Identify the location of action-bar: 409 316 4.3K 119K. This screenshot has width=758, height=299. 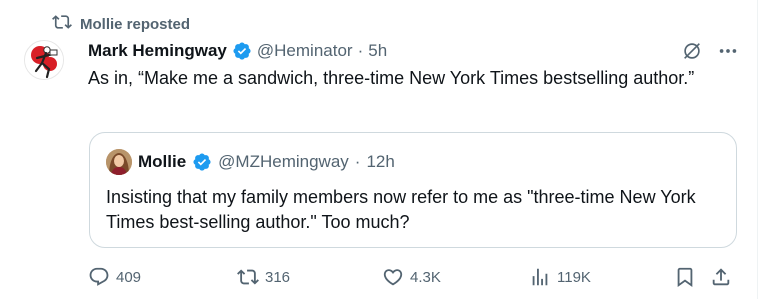
(411, 277).